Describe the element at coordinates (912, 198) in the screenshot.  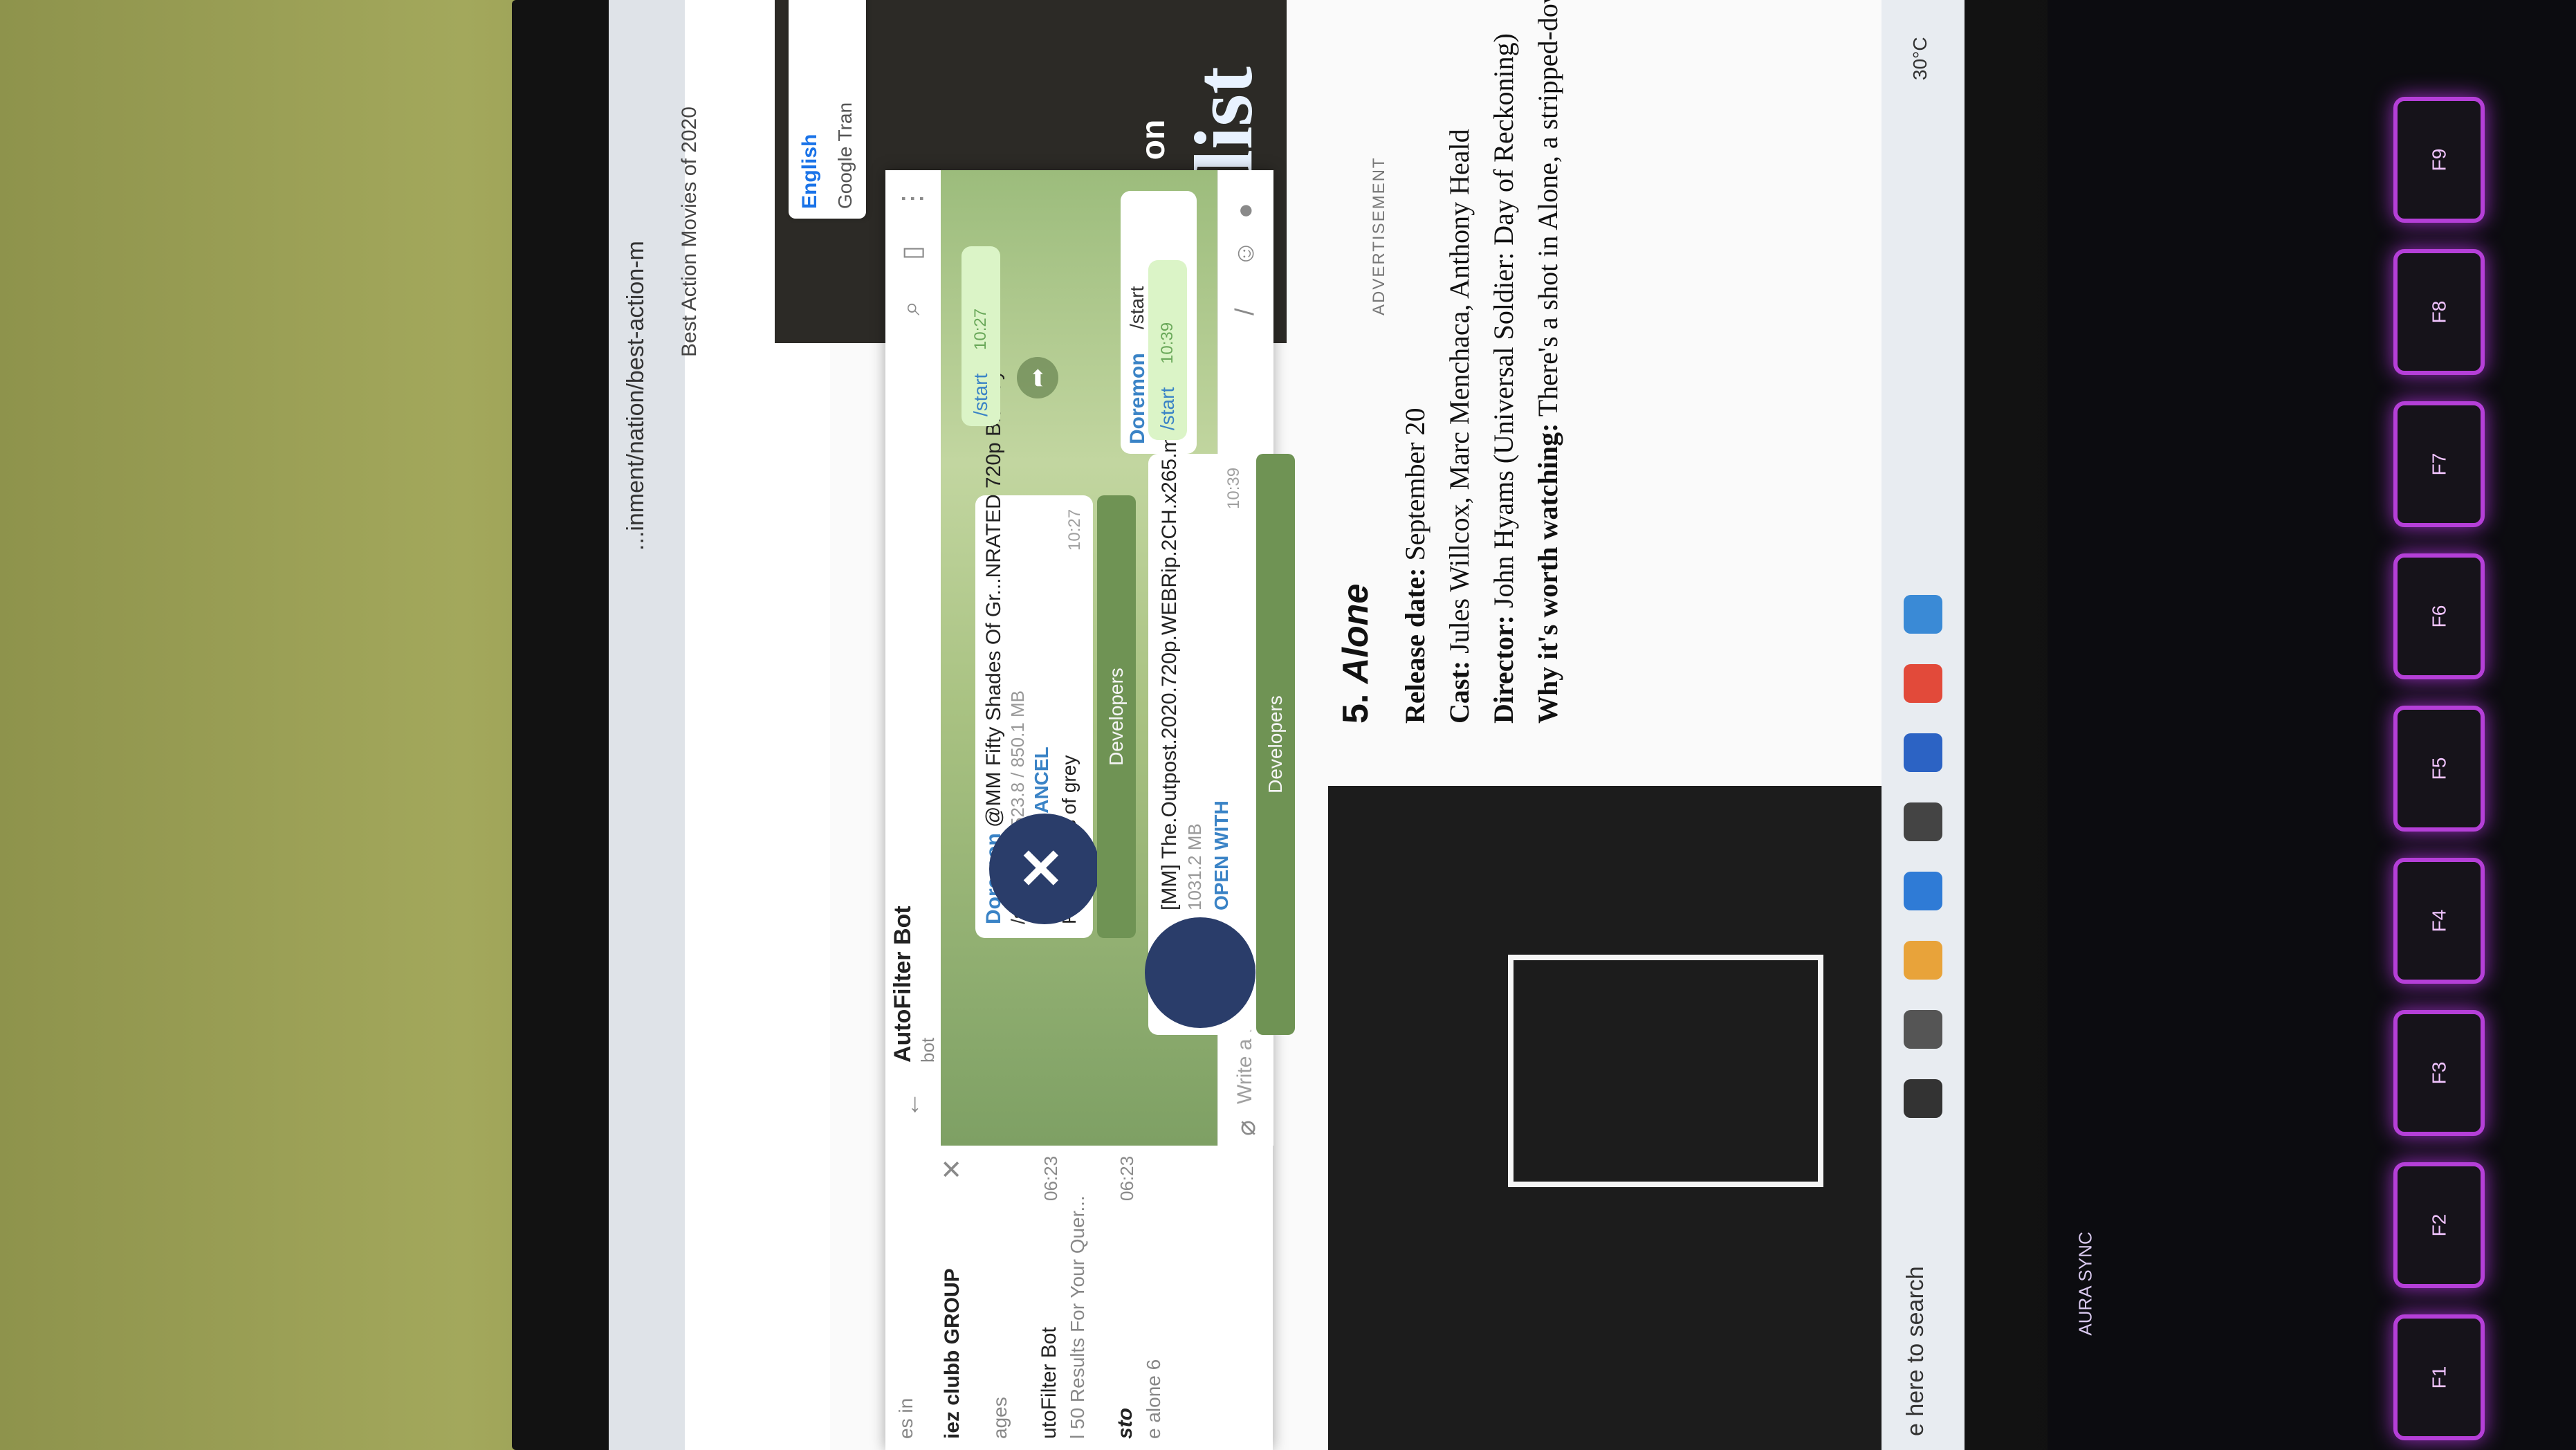
I see `more-menu-icon: ⋮` at that location.